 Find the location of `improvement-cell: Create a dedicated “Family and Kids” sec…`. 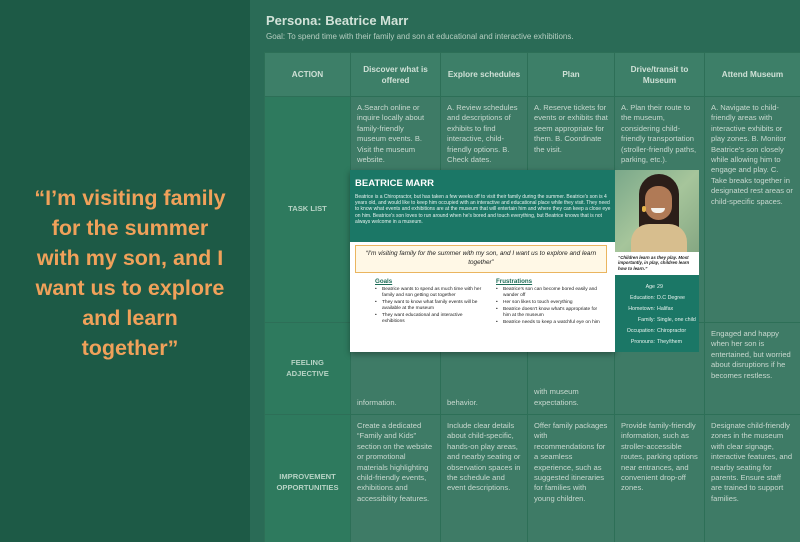

improvement-cell: Create a dedicated “Family and Kids” sec… is located at coordinates (395, 478).